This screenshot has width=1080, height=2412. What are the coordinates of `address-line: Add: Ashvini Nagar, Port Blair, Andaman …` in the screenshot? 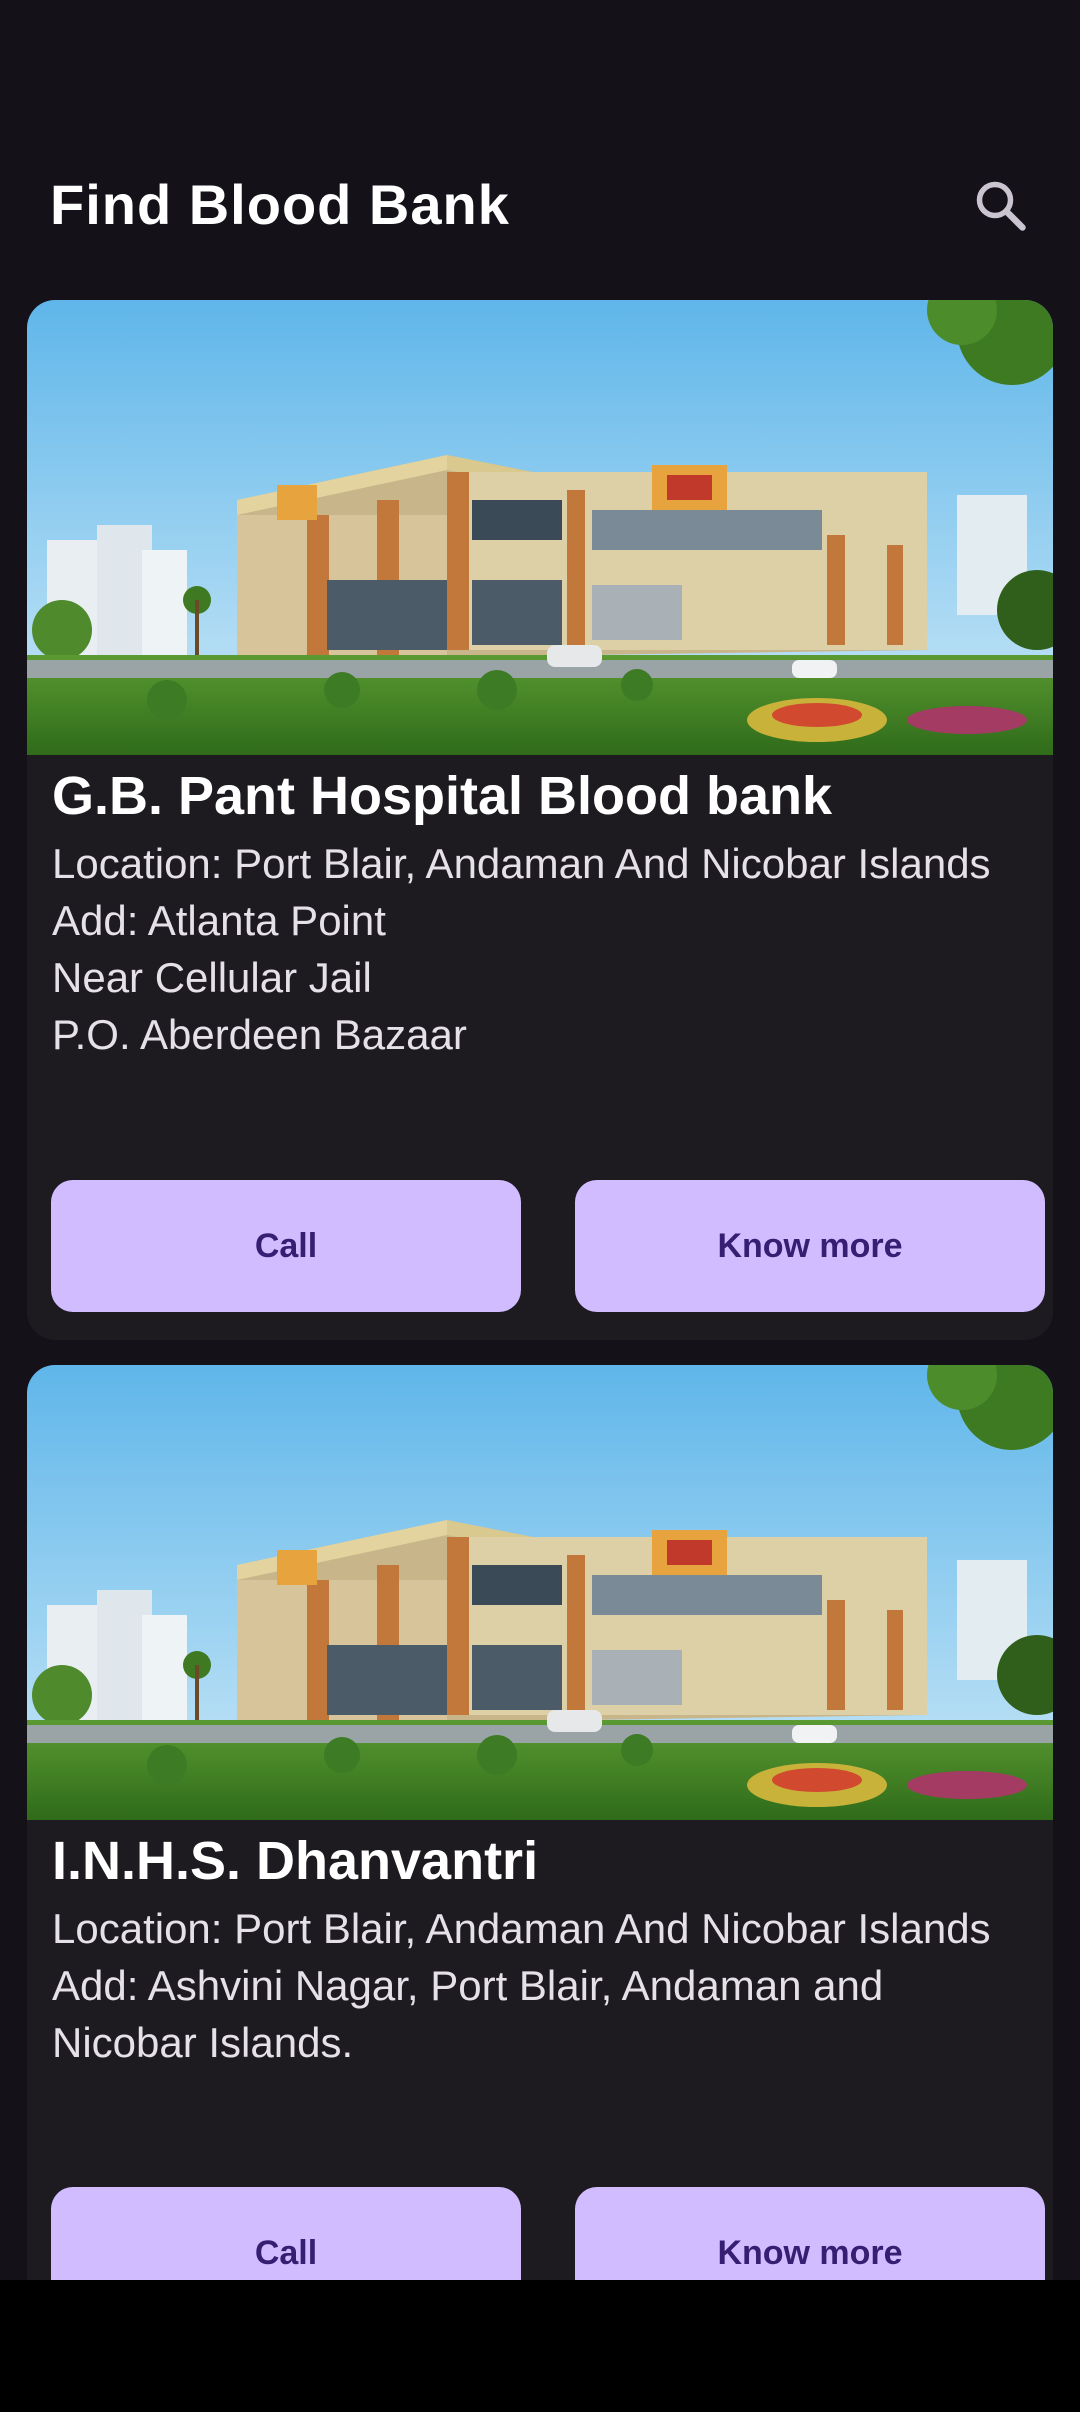 It's located at (468, 2014).